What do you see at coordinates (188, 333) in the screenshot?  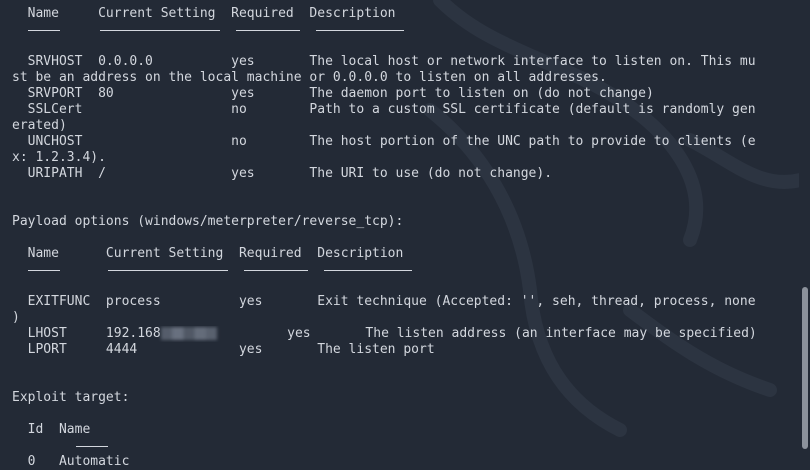 I see `redacted-ip-blur` at bounding box center [188, 333].